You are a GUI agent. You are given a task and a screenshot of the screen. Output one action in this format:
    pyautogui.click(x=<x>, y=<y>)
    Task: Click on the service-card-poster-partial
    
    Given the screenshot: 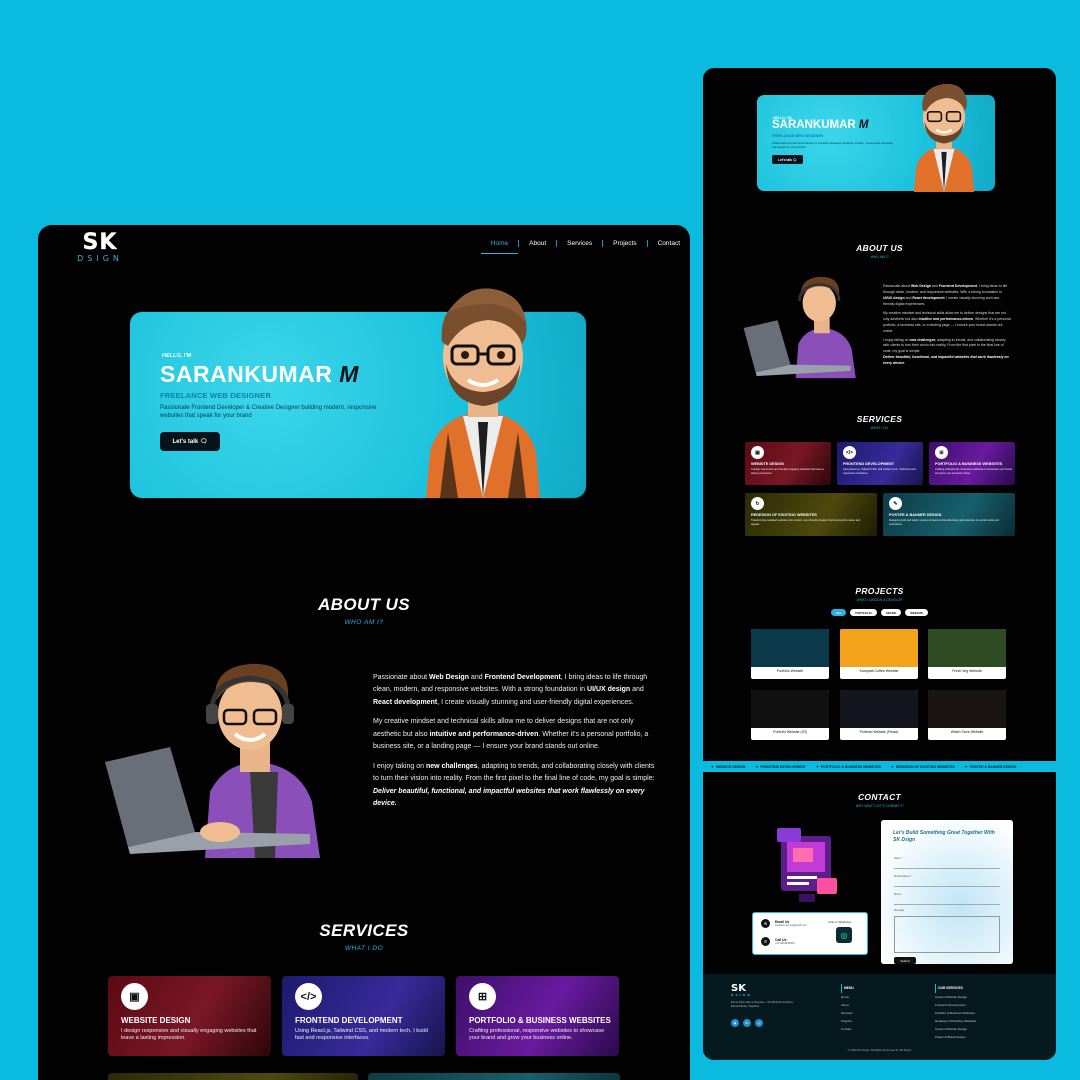 What is the action you would take?
    pyautogui.click(x=494, y=1076)
    